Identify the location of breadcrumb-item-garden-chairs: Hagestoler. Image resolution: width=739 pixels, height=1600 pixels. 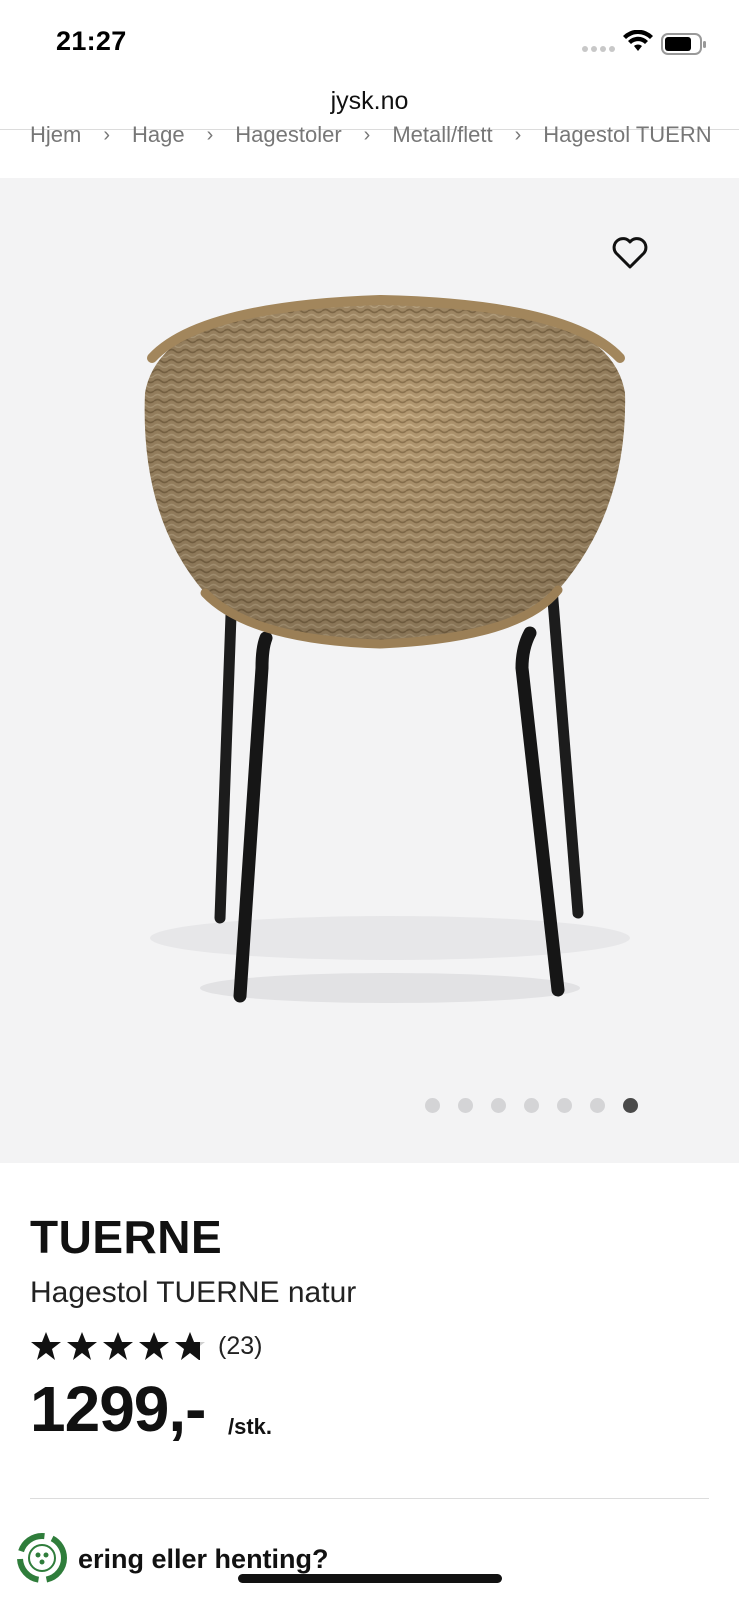
(288, 135).